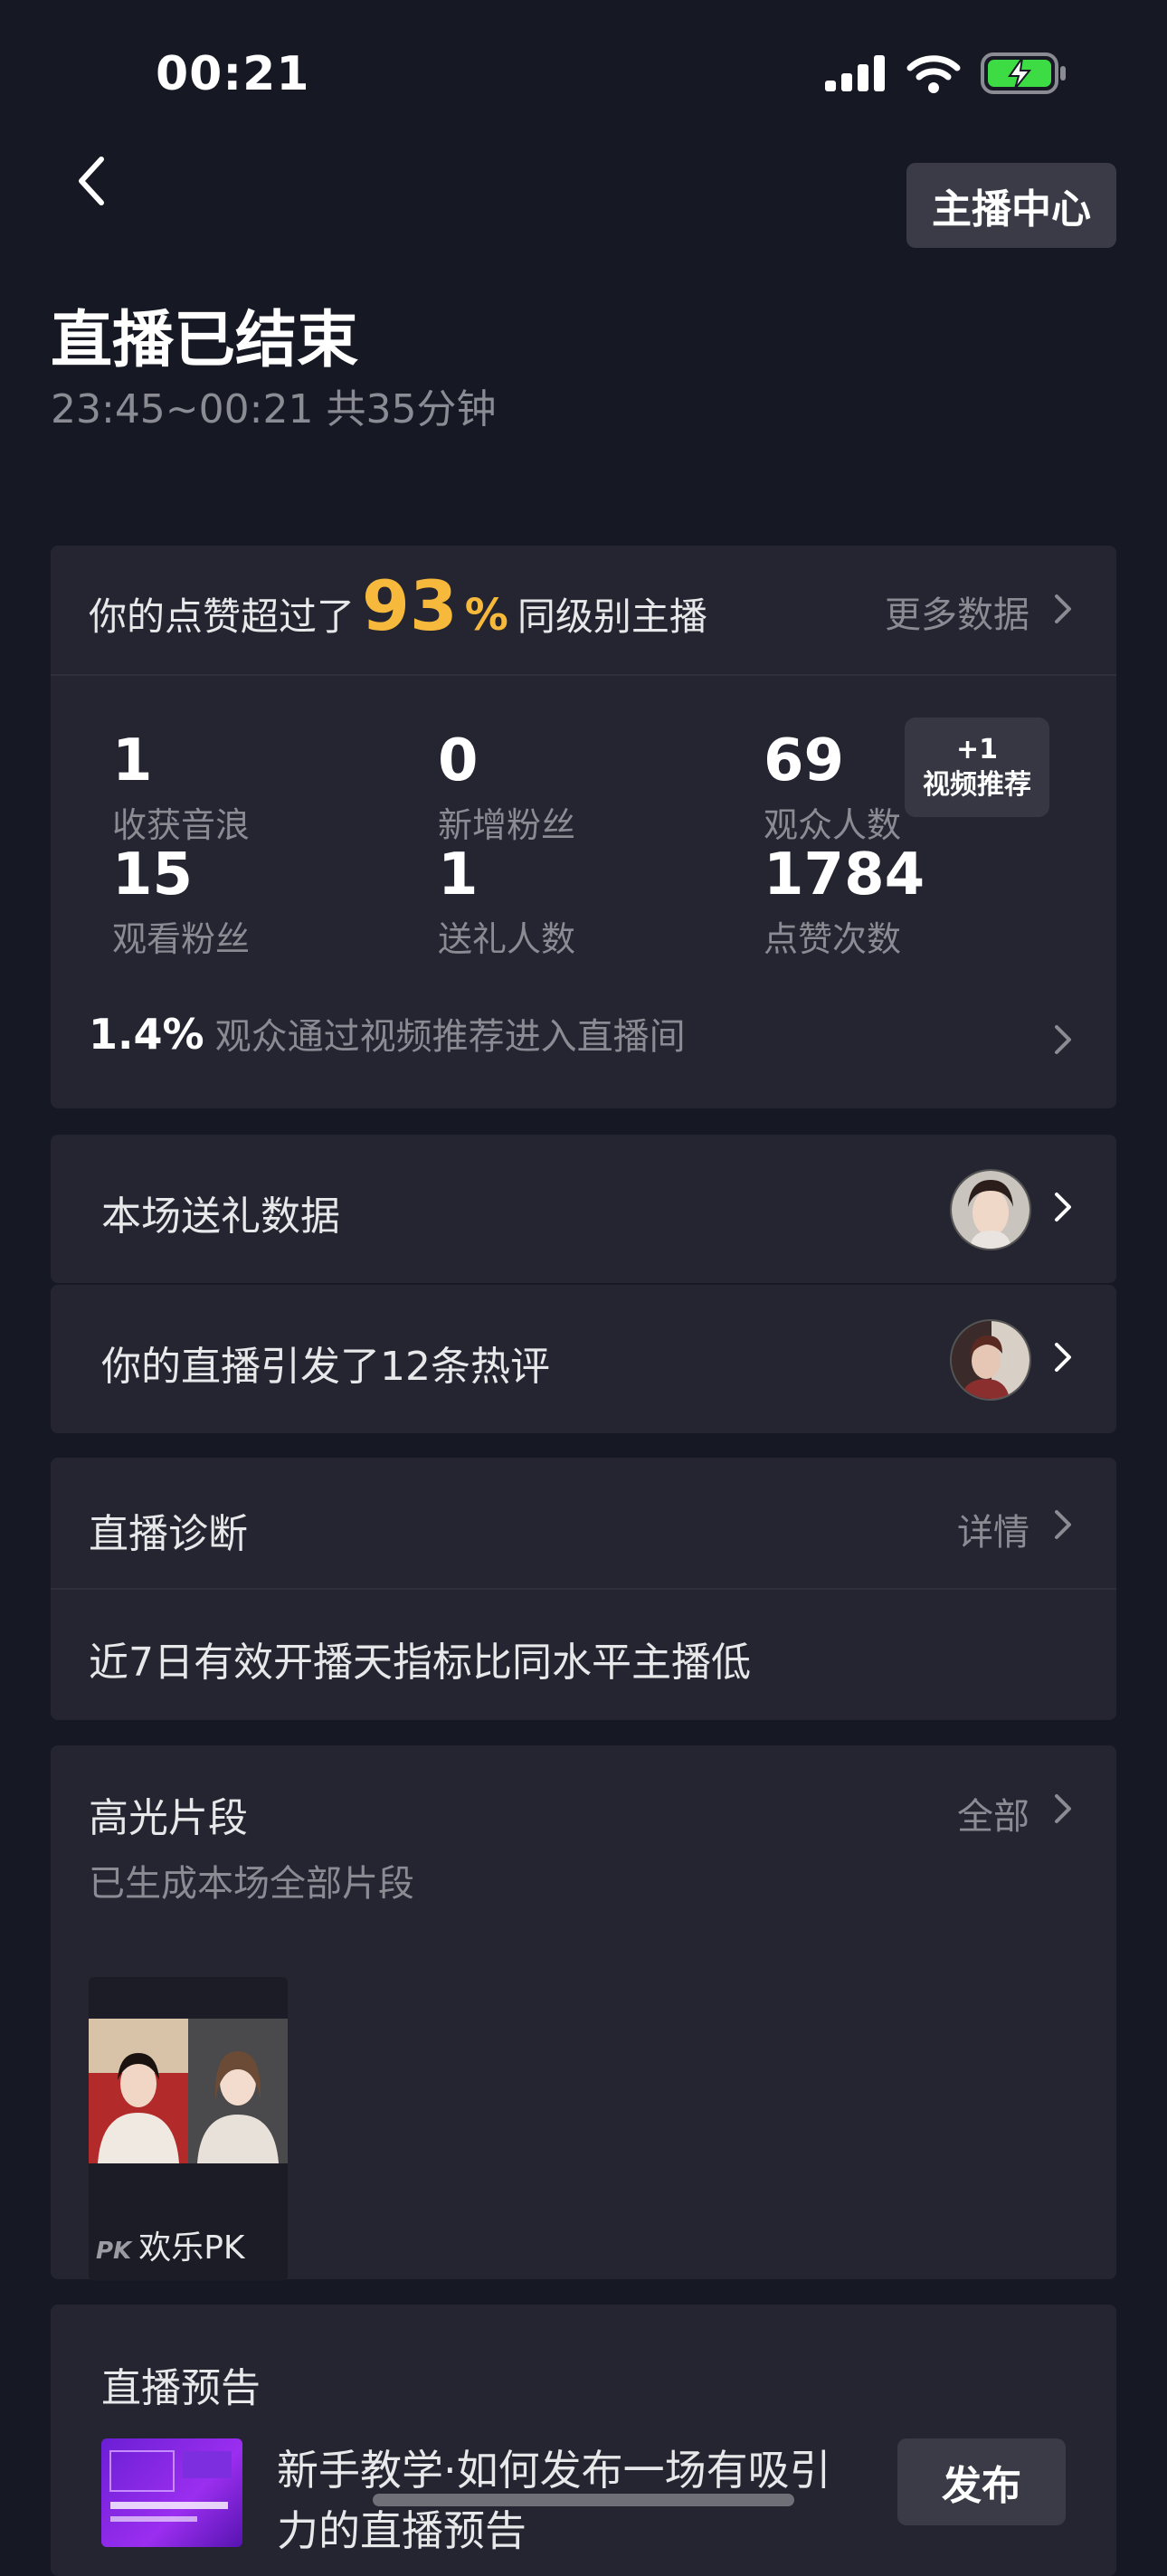 The height and width of the screenshot is (2576, 1167). I want to click on stat-new-fans: 0 新增粉丝, so click(506, 789).